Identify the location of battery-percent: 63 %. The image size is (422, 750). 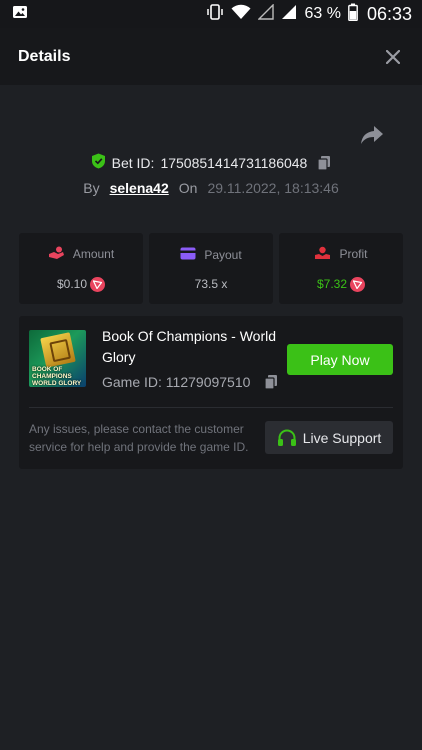
(322, 13).